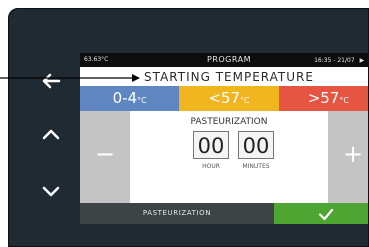  What do you see at coordinates (362, 60) in the screenshot?
I see `play-icon: ▶` at bounding box center [362, 60].